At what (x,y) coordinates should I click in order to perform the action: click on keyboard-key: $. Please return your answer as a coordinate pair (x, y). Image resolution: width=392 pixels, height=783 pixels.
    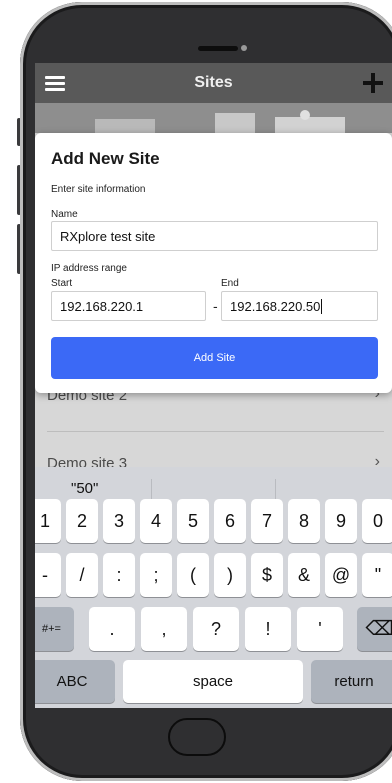
    Looking at the image, I should click on (267, 575).